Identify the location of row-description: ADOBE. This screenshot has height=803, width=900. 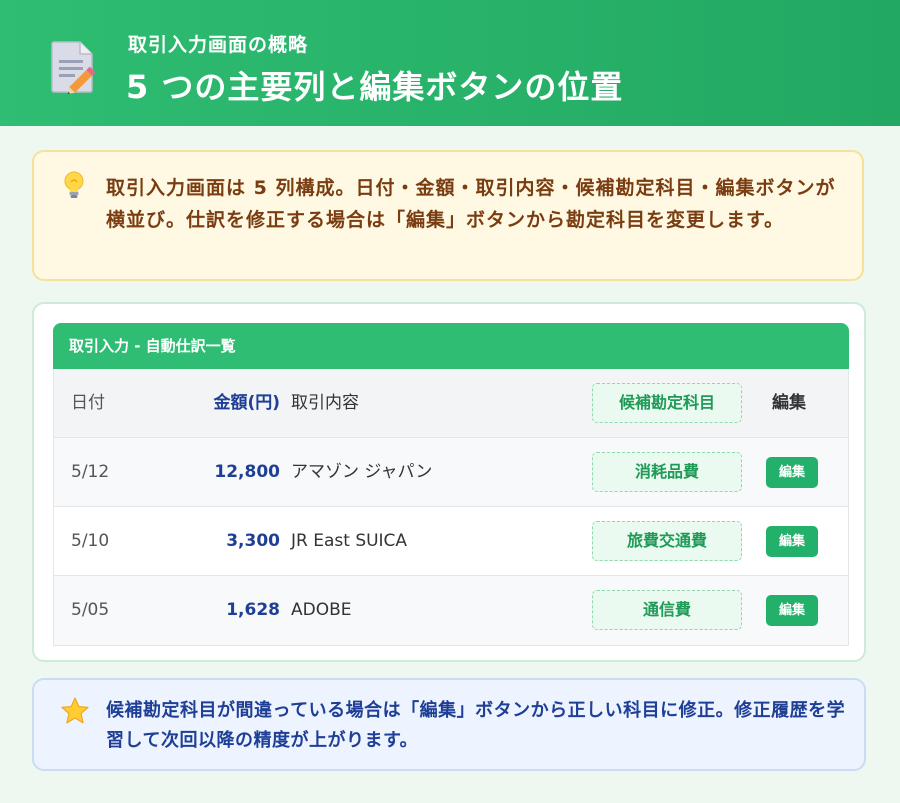
(321, 610).